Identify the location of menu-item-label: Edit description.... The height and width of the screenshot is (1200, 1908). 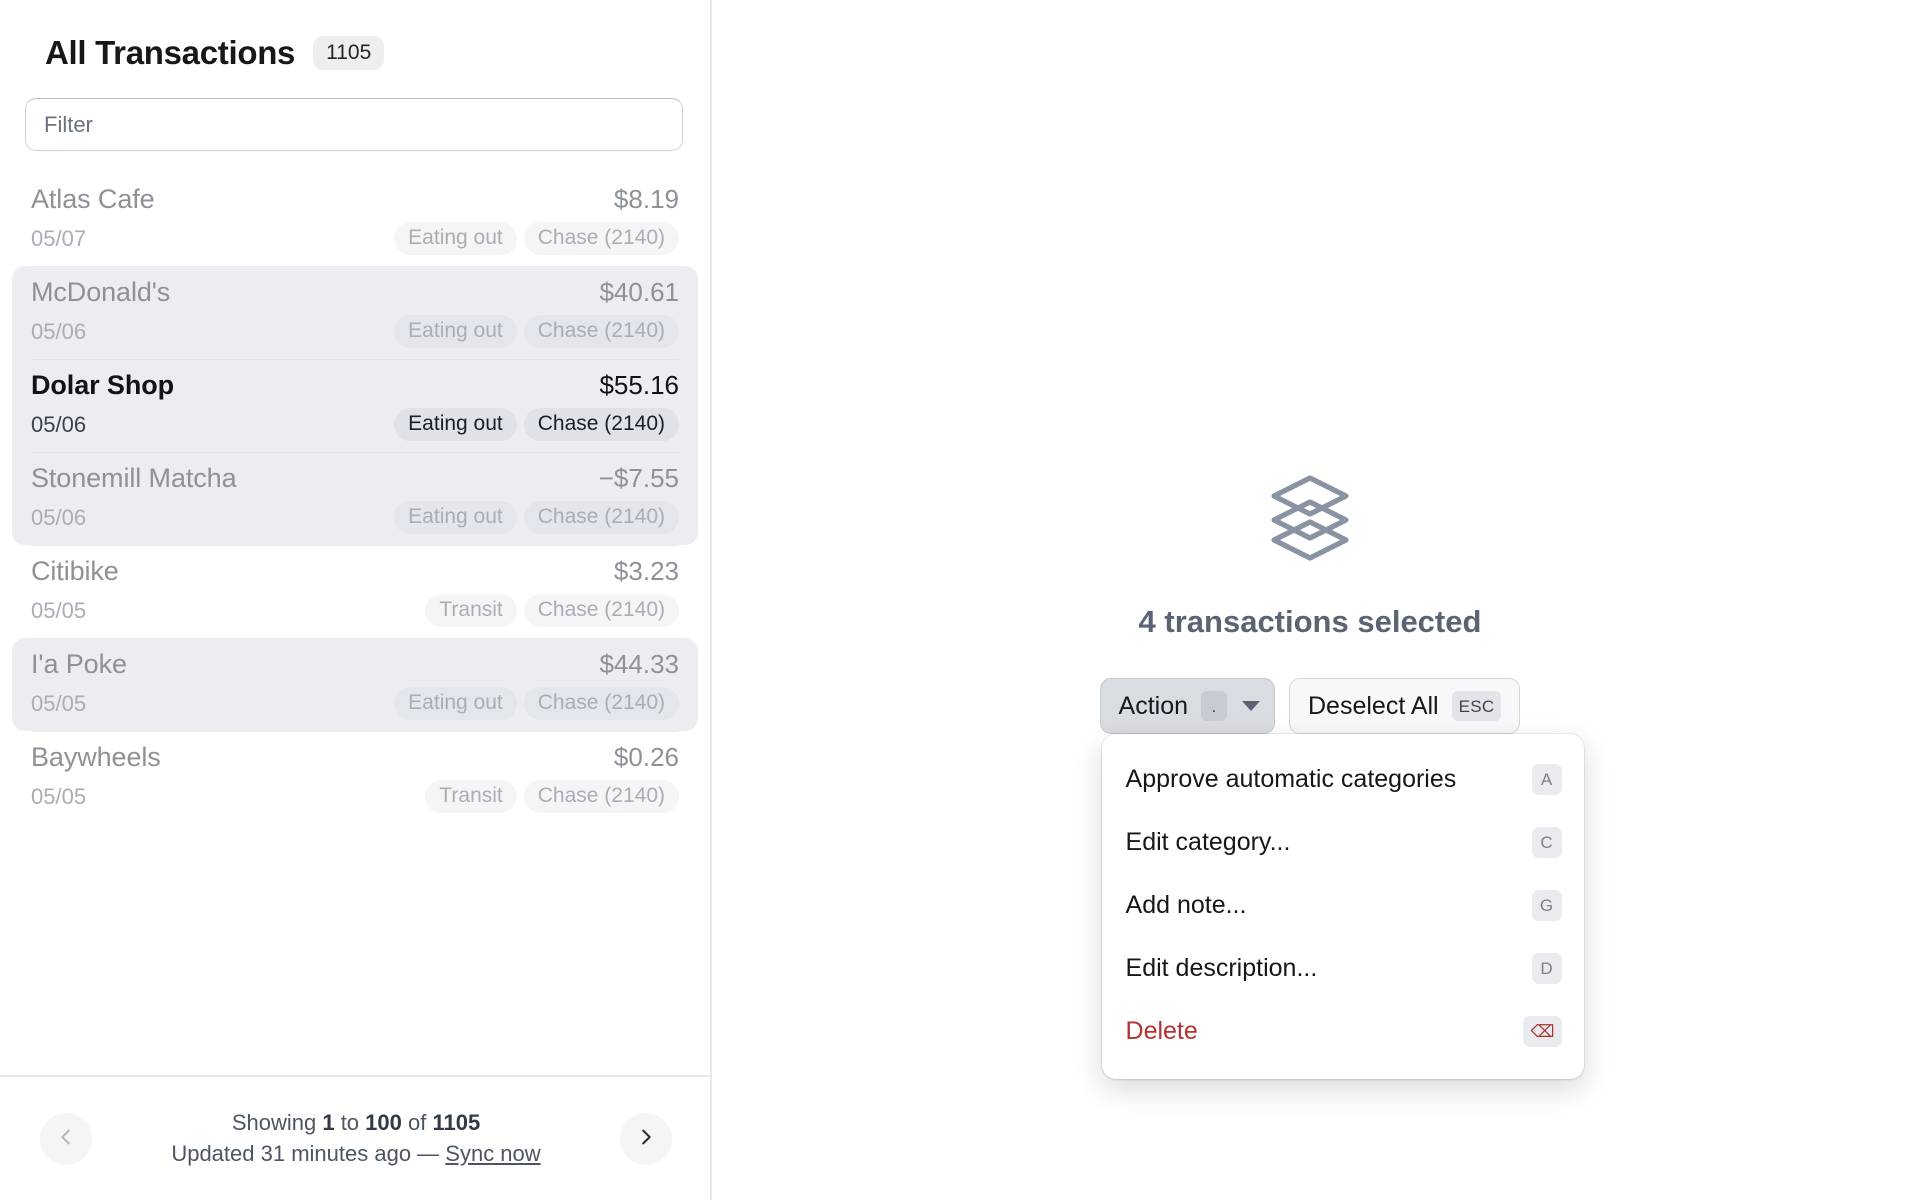
(1221, 968).